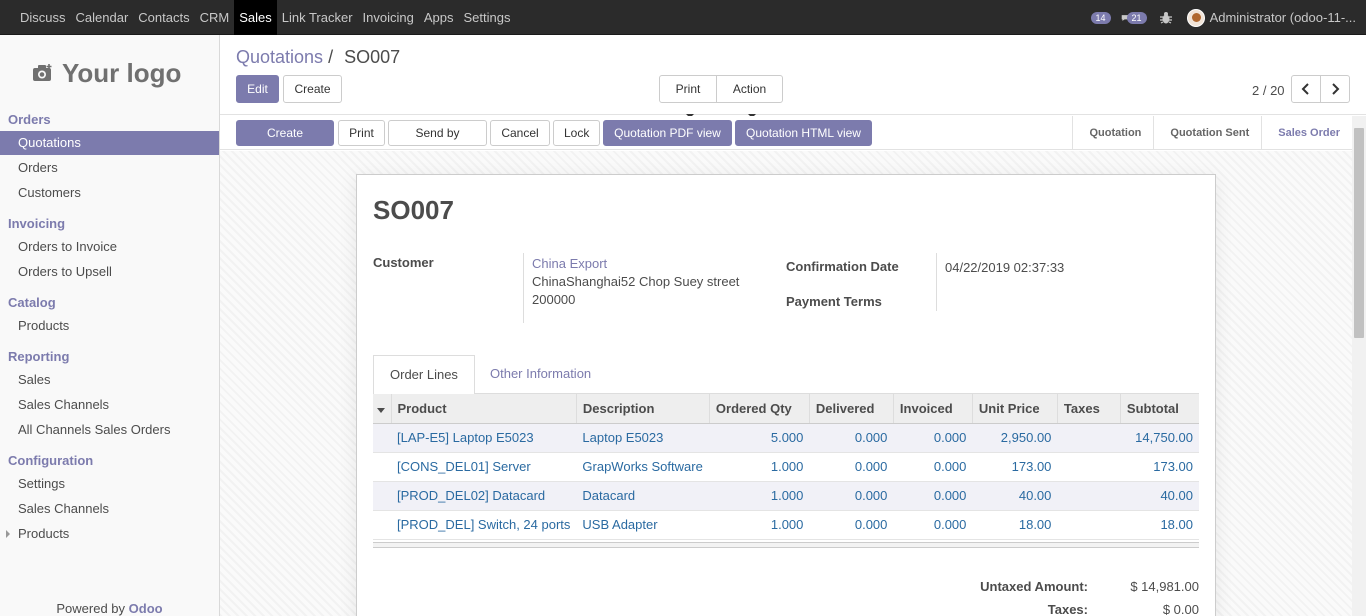  I want to click on messages-button: 21, so click(1134, 17).